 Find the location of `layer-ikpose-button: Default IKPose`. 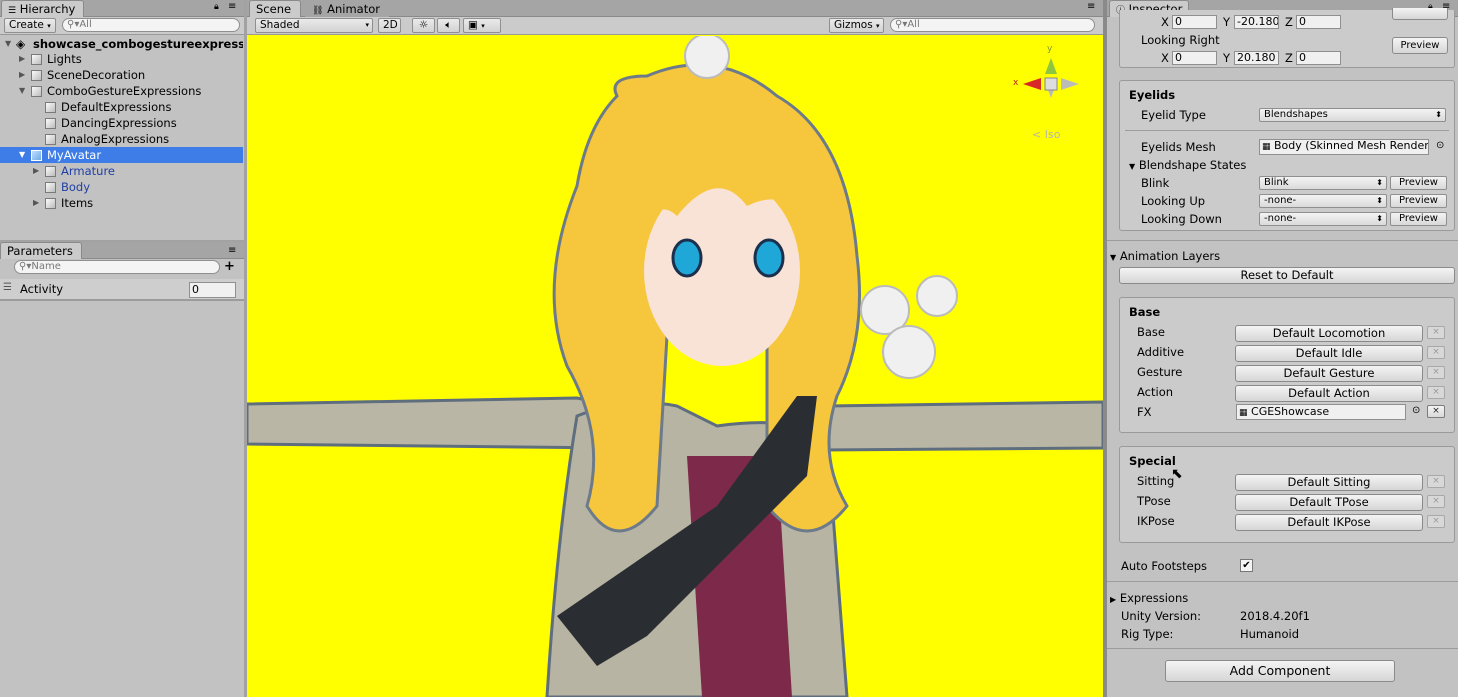

layer-ikpose-button: Default IKPose is located at coordinates (1329, 522).